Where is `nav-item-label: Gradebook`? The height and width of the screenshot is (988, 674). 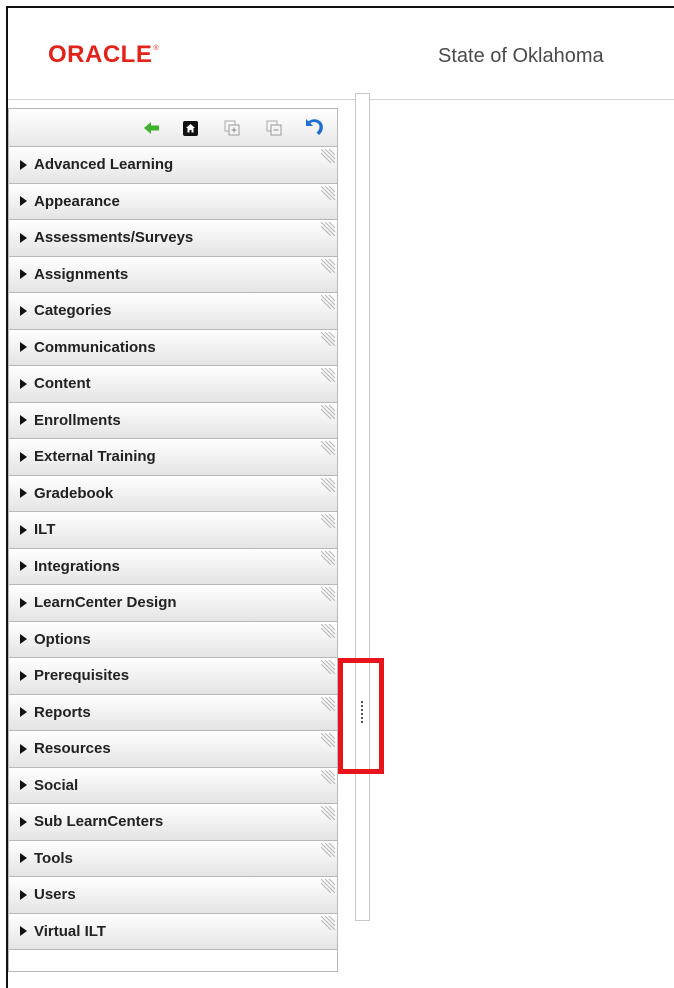 nav-item-label: Gradebook is located at coordinates (74, 493).